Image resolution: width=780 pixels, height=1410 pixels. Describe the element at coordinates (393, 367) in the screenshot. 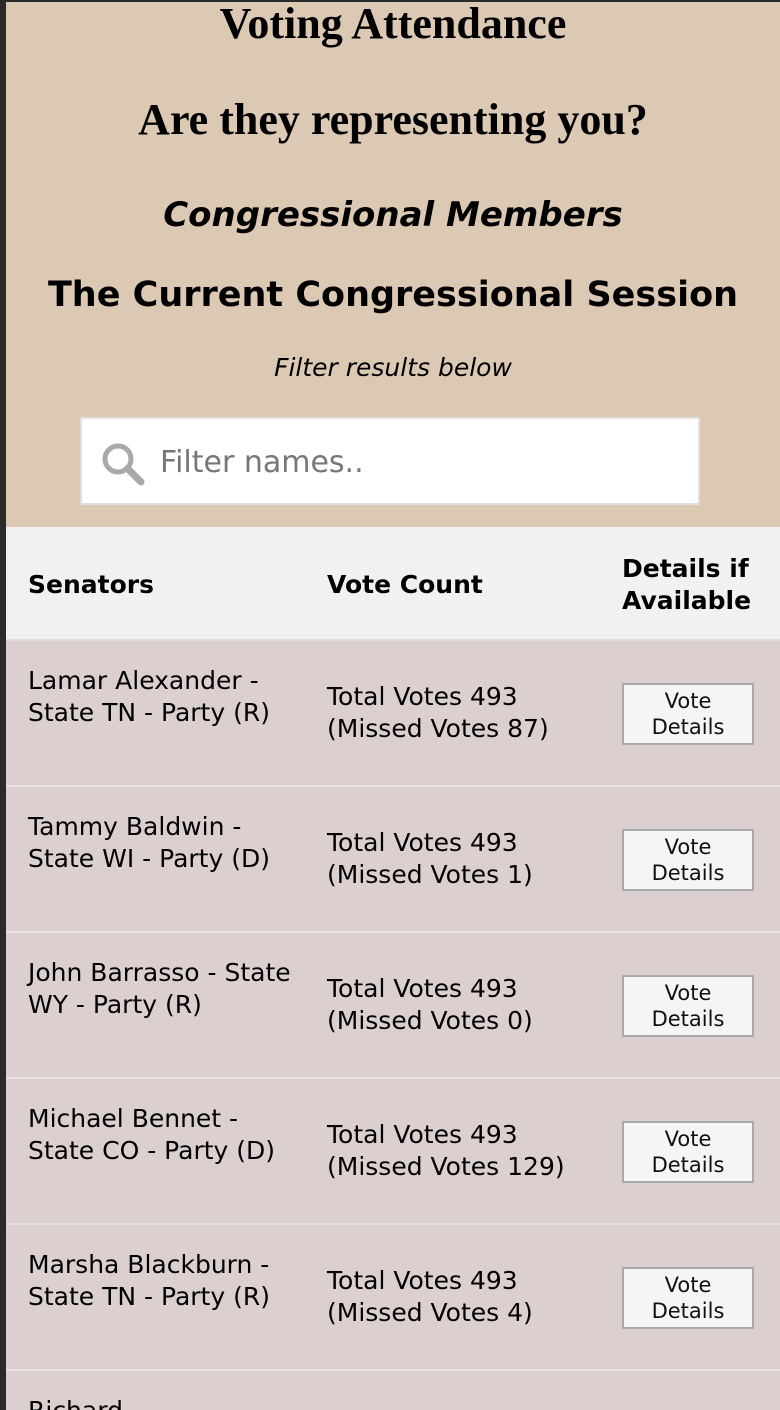

I see `filter-note: Filter results below` at that location.